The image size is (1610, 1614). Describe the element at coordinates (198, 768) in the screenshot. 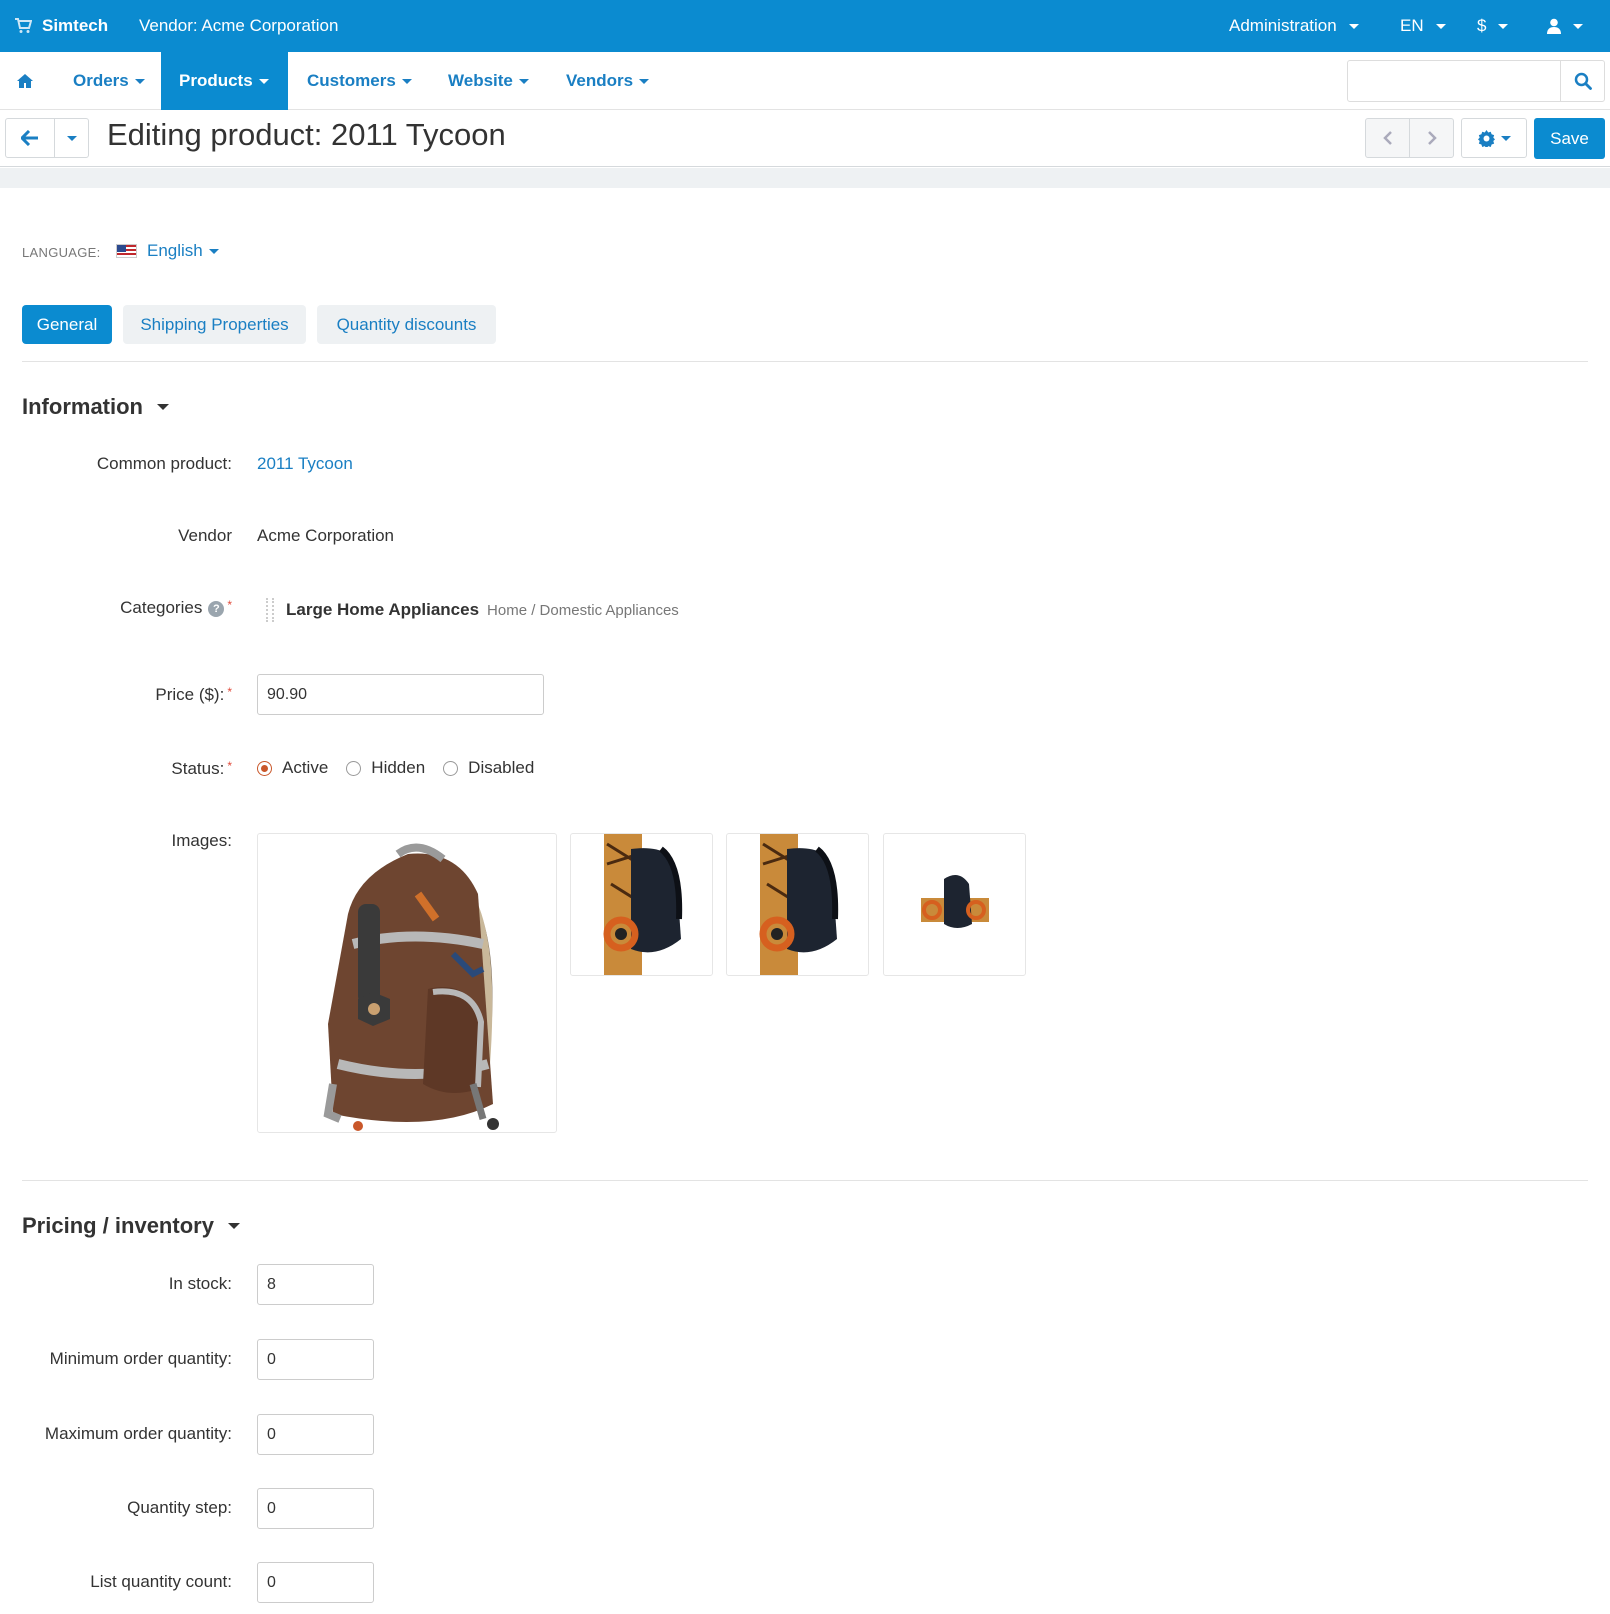

I see `status-label-text: Status:` at that location.